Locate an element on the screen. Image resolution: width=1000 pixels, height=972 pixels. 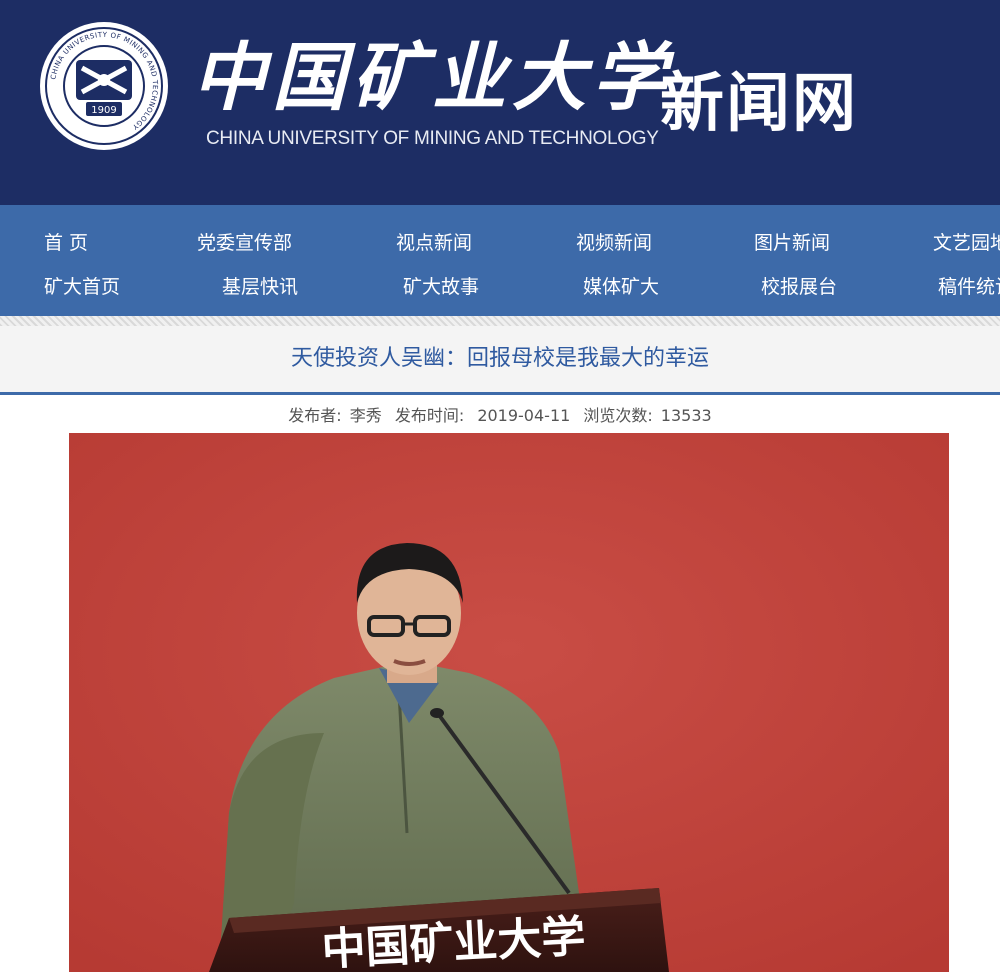
nav-item-school-paper: 校报展台 is located at coordinates (799, 285).